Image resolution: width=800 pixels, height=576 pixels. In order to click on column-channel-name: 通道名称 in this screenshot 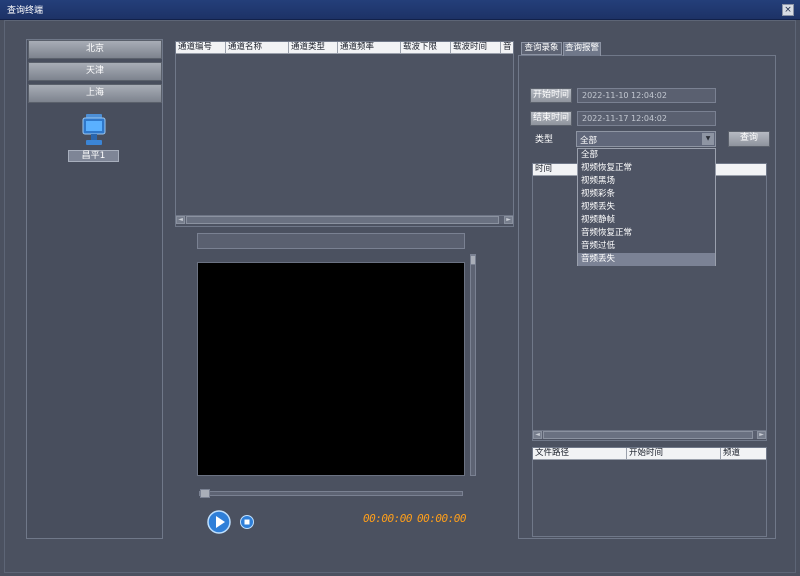, I will do `click(257, 47)`.